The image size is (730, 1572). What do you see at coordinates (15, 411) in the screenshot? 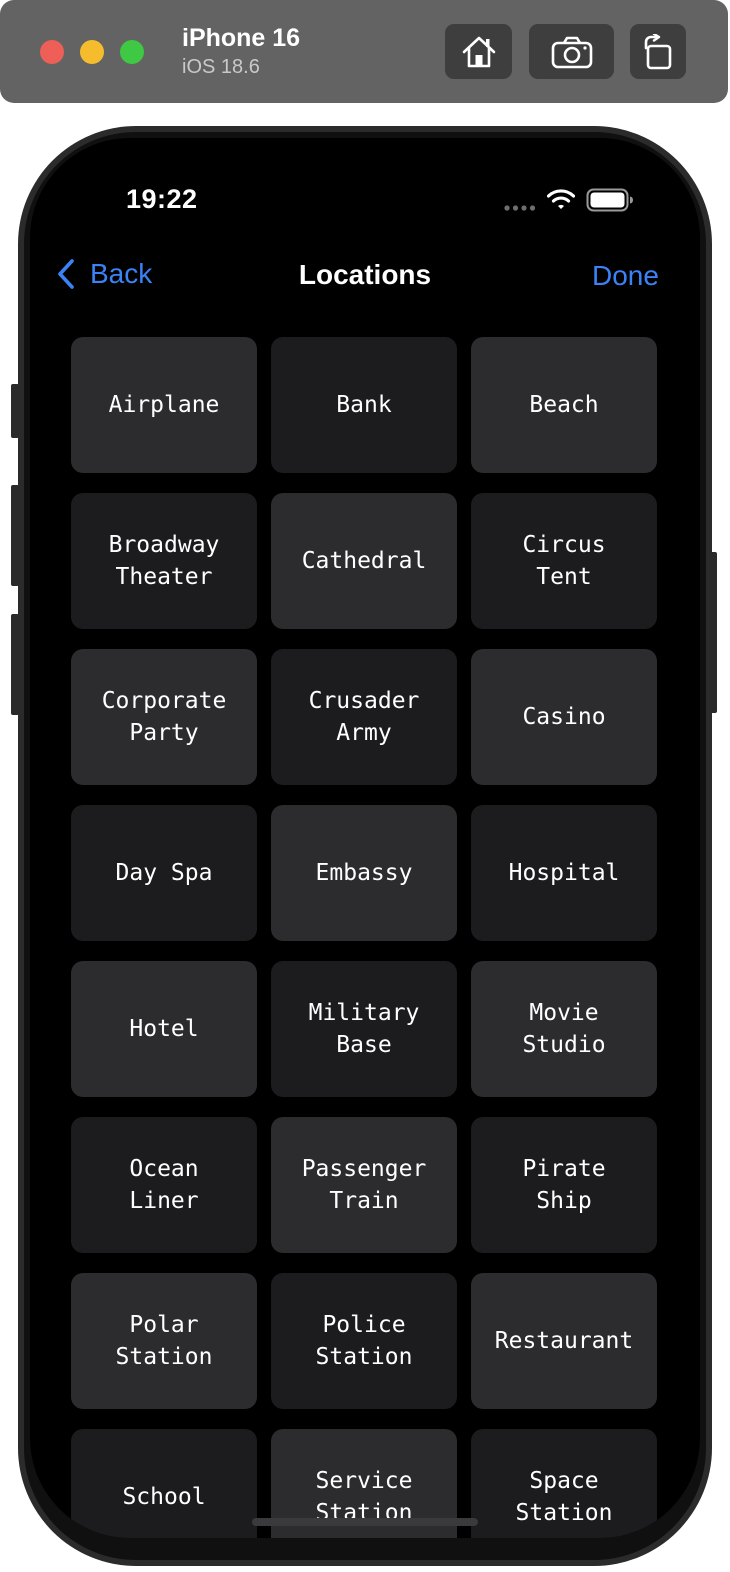
I see `action-button` at bounding box center [15, 411].